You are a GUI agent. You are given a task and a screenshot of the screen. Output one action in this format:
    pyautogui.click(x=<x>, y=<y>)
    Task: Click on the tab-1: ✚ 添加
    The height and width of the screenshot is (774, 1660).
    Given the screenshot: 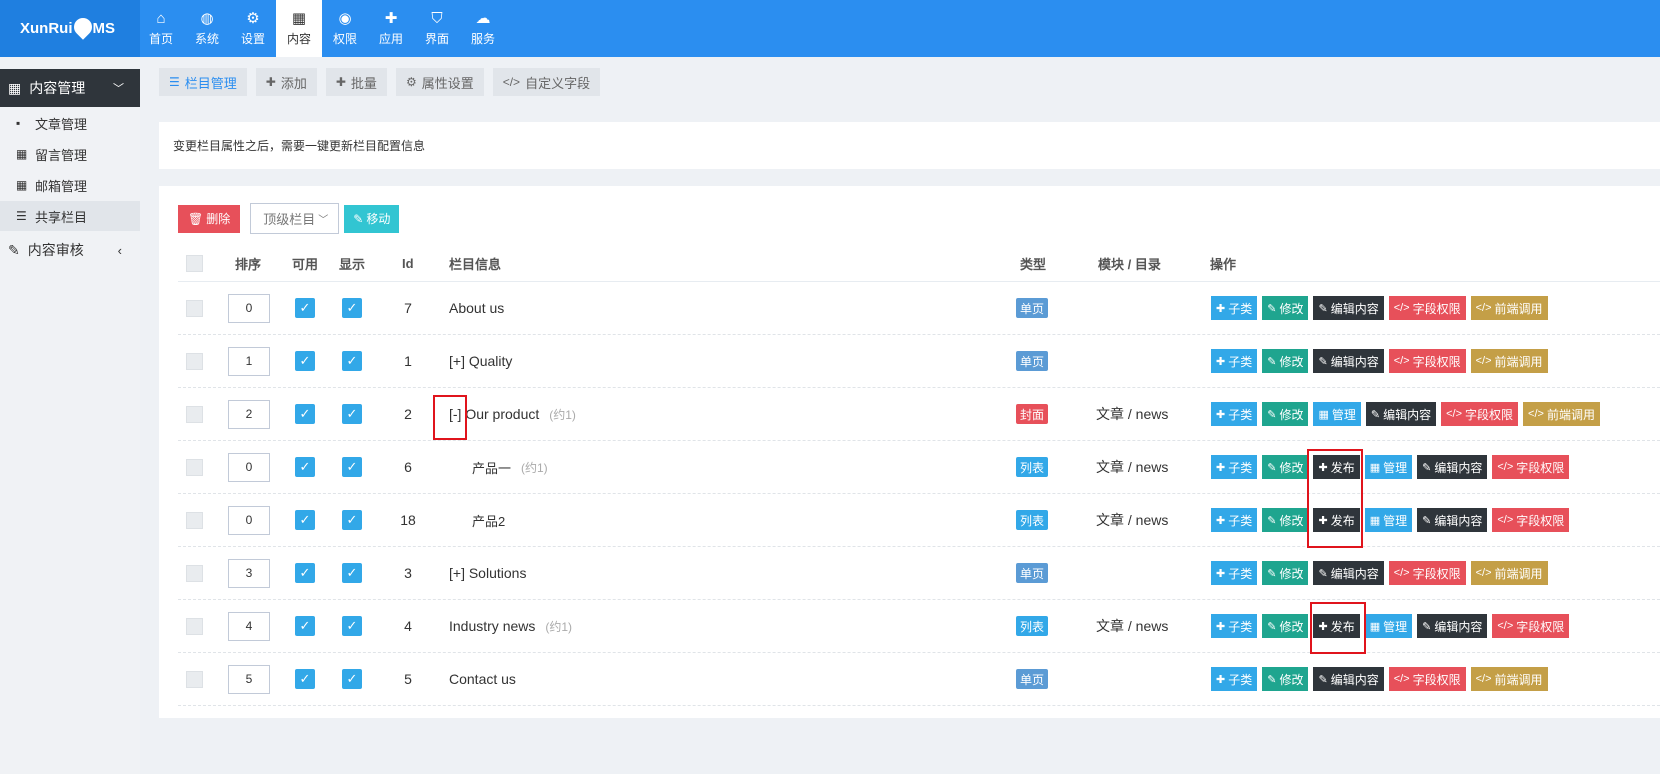 What is the action you would take?
    pyautogui.click(x=286, y=82)
    